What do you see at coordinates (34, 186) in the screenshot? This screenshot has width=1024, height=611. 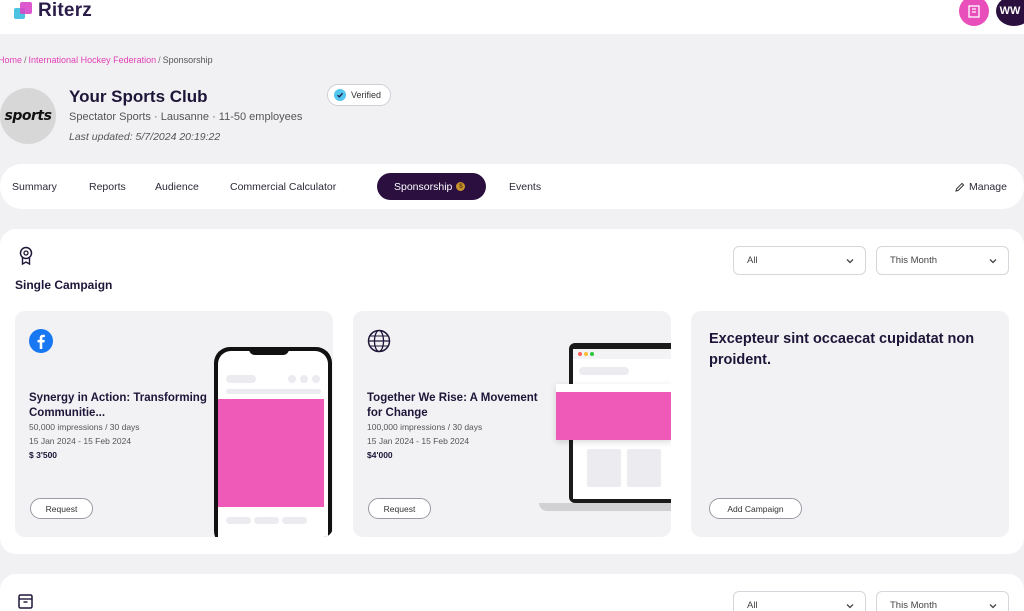 I see `tab-summary: Summary` at bounding box center [34, 186].